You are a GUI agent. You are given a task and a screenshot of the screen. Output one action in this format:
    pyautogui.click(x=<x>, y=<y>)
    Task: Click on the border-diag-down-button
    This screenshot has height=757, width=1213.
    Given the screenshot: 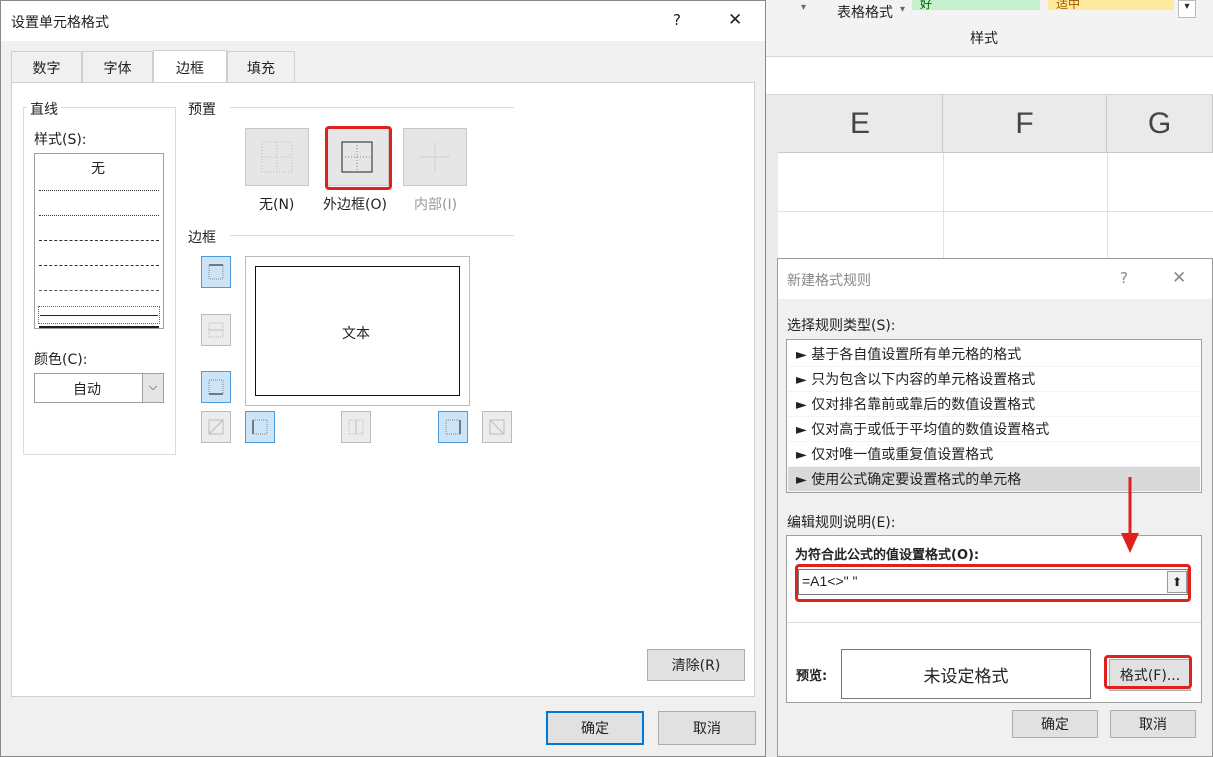 What is the action you would take?
    pyautogui.click(x=497, y=427)
    